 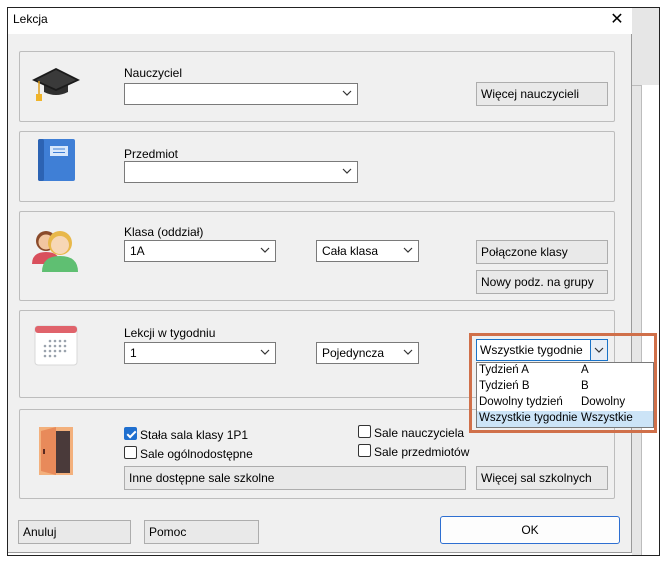 I want to click on weeks-option-name: Dowolny tydzień, so click(x=521, y=402).